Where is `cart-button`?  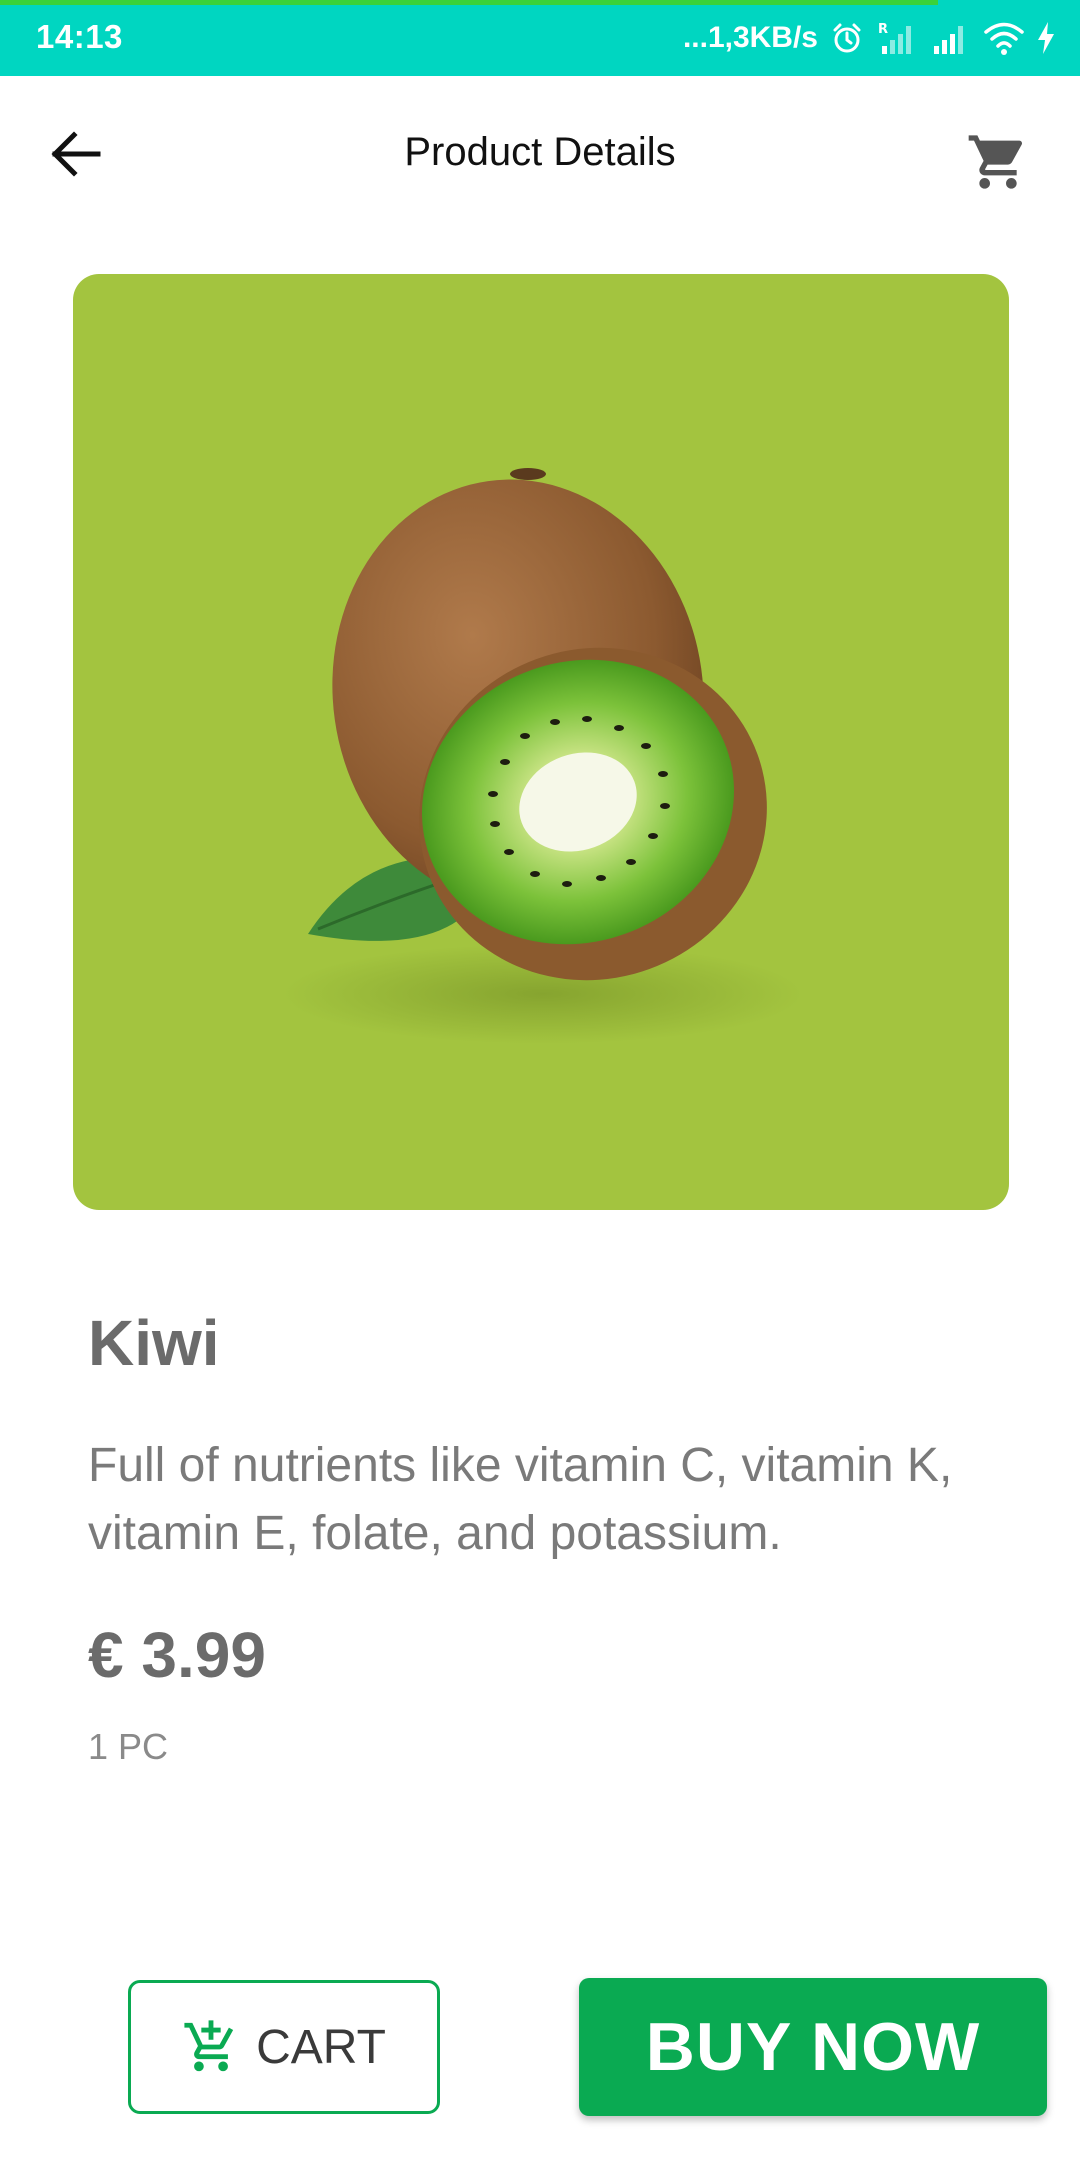 cart-button is located at coordinates (998, 162).